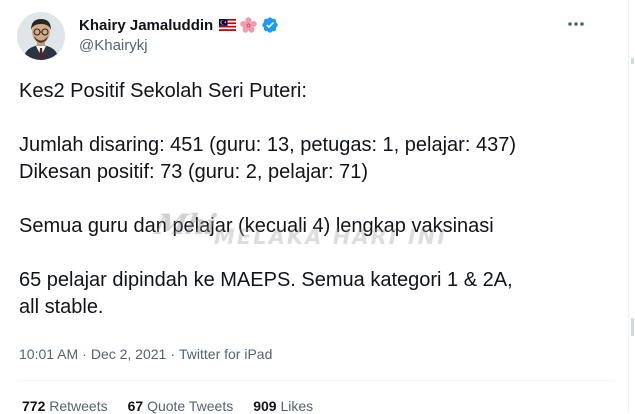 This screenshot has width=635, height=414. What do you see at coordinates (270, 25) in the screenshot?
I see `verified-badge-icon` at bounding box center [270, 25].